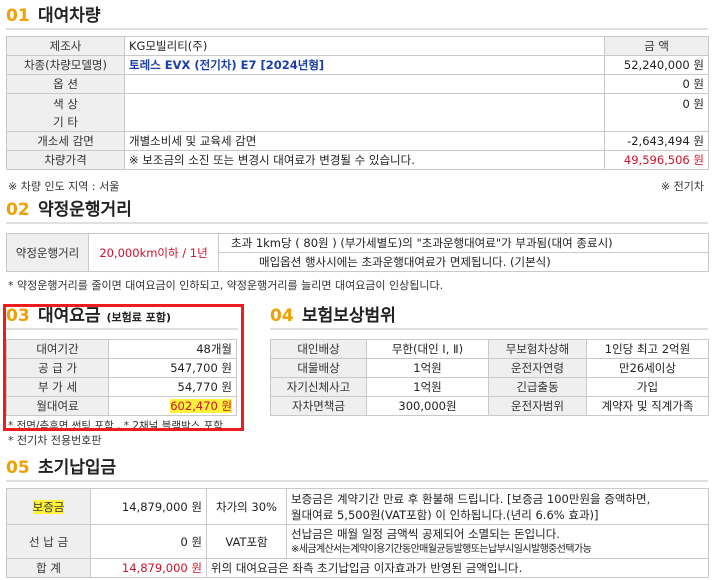 The height and width of the screenshot is (580, 714). What do you see at coordinates (123, 367) in the screenshot?
I see `rent-highlight-box` at bounding box center [123, 367].